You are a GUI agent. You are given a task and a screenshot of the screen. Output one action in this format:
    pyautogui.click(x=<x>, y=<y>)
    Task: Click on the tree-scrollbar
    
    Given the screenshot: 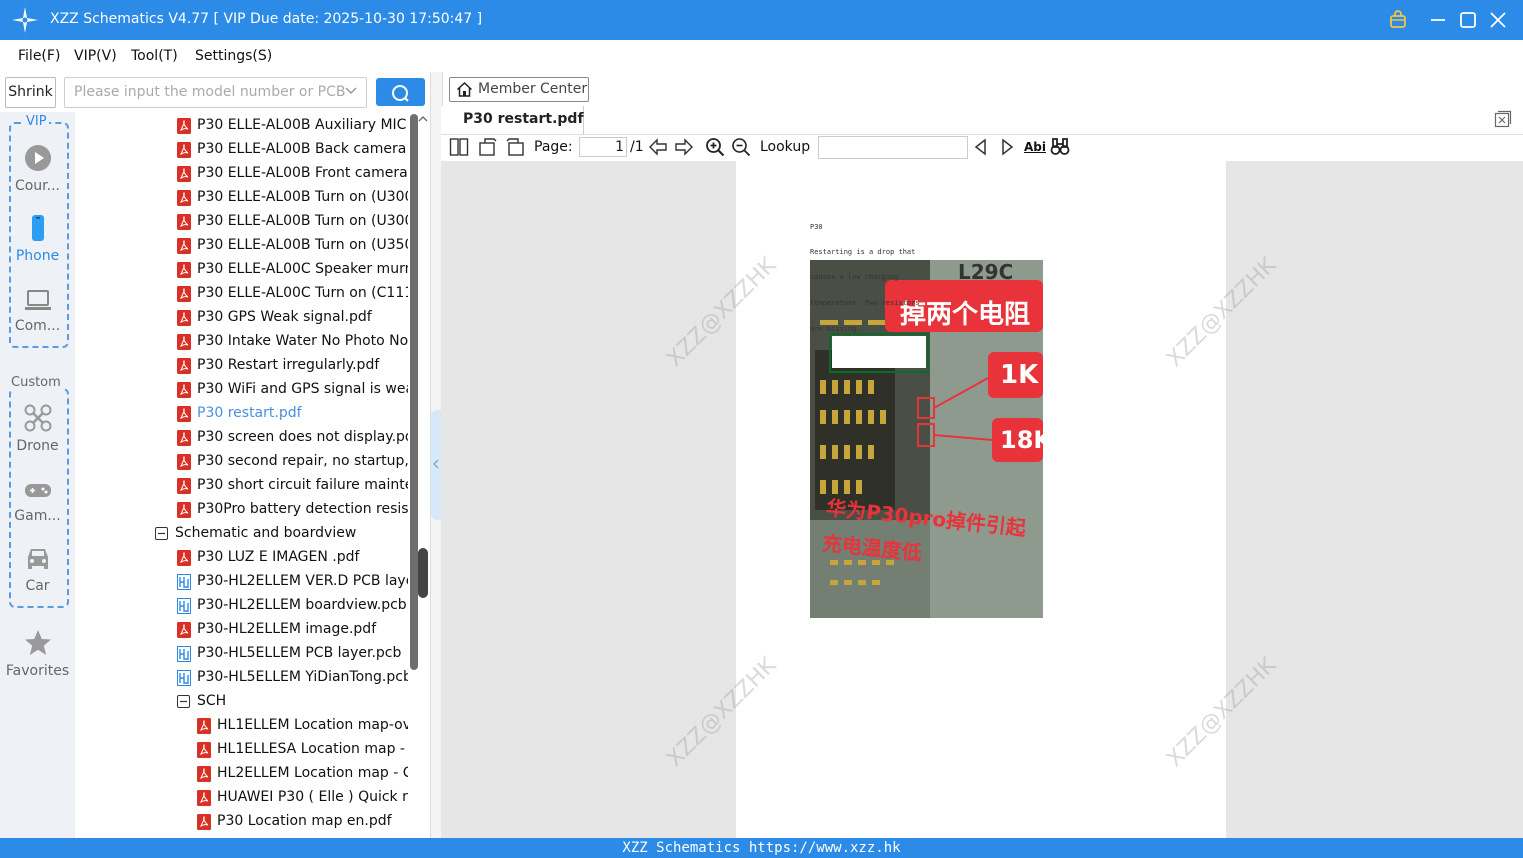 What is the action you would take?
    pyautogui.click(x=414, y=392)
    